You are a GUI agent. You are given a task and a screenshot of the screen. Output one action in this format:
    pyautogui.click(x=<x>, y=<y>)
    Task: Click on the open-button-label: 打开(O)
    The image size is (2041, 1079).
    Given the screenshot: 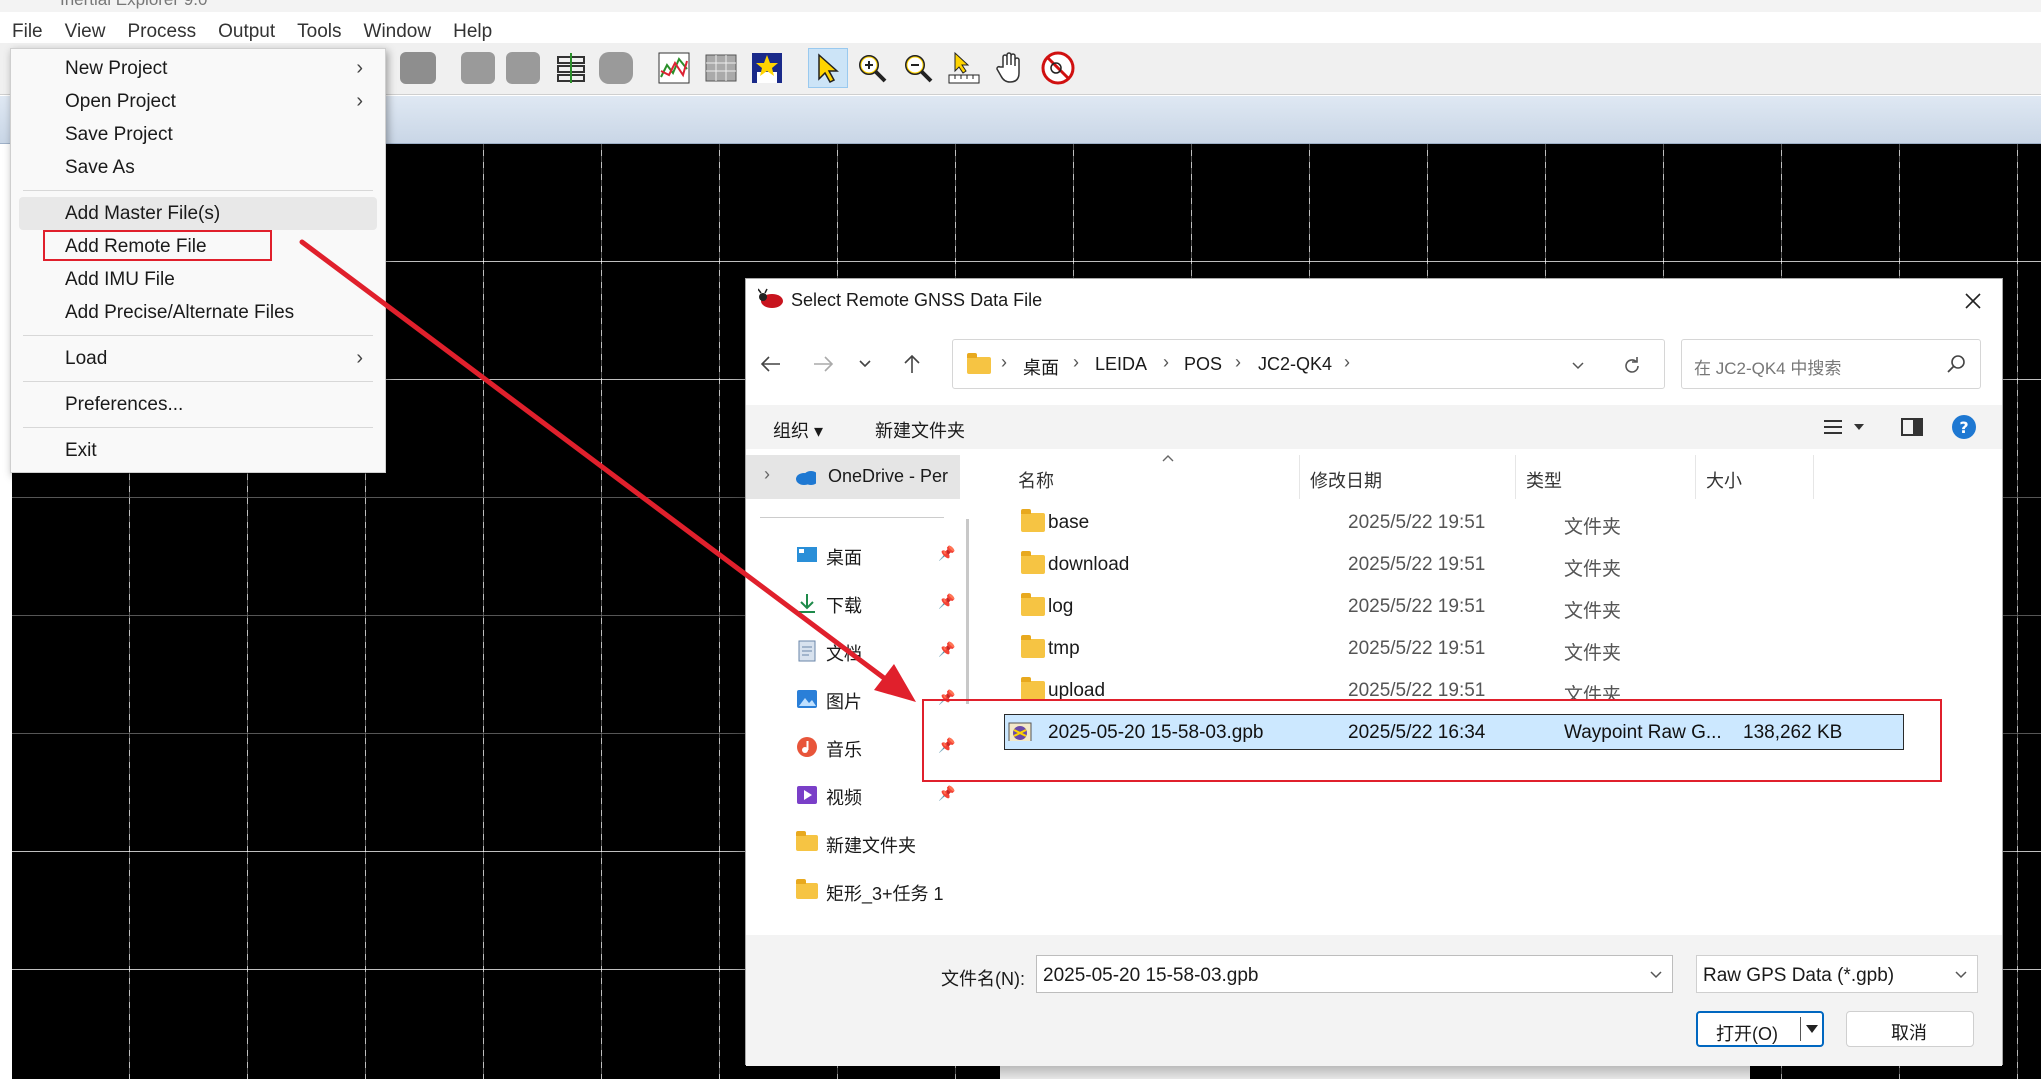 What is the action you would take?
    pyautogui.click(x=1747, y=1034)
    